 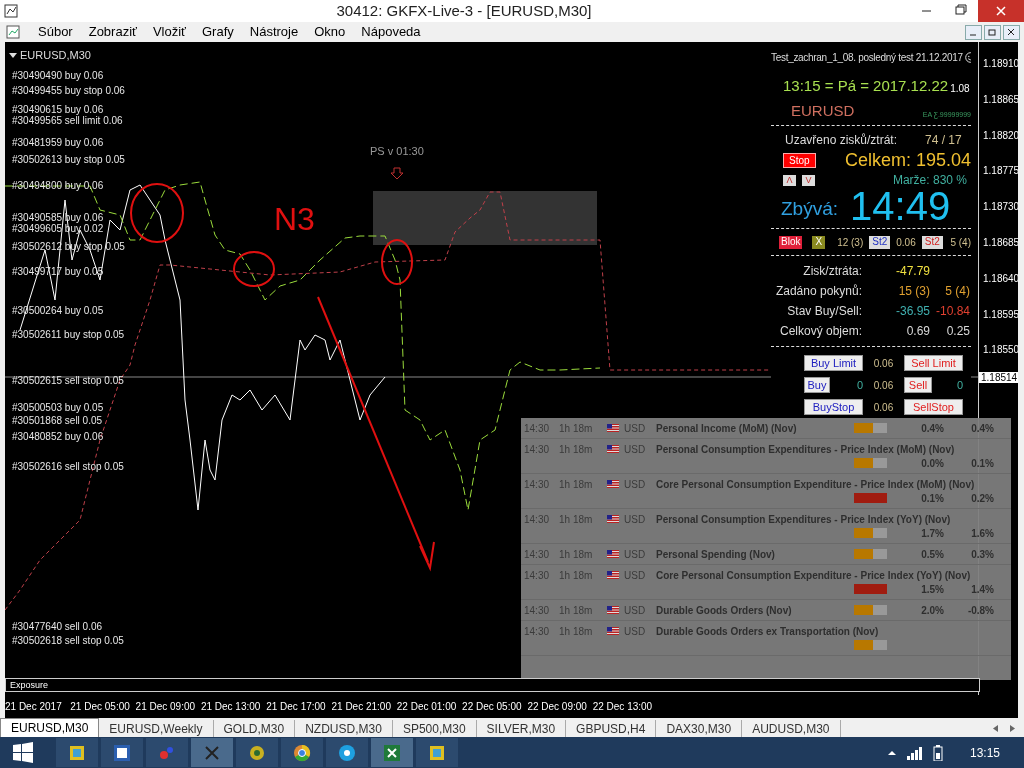 I want to click on blok-button: Blok, so click(x=791, y=242).